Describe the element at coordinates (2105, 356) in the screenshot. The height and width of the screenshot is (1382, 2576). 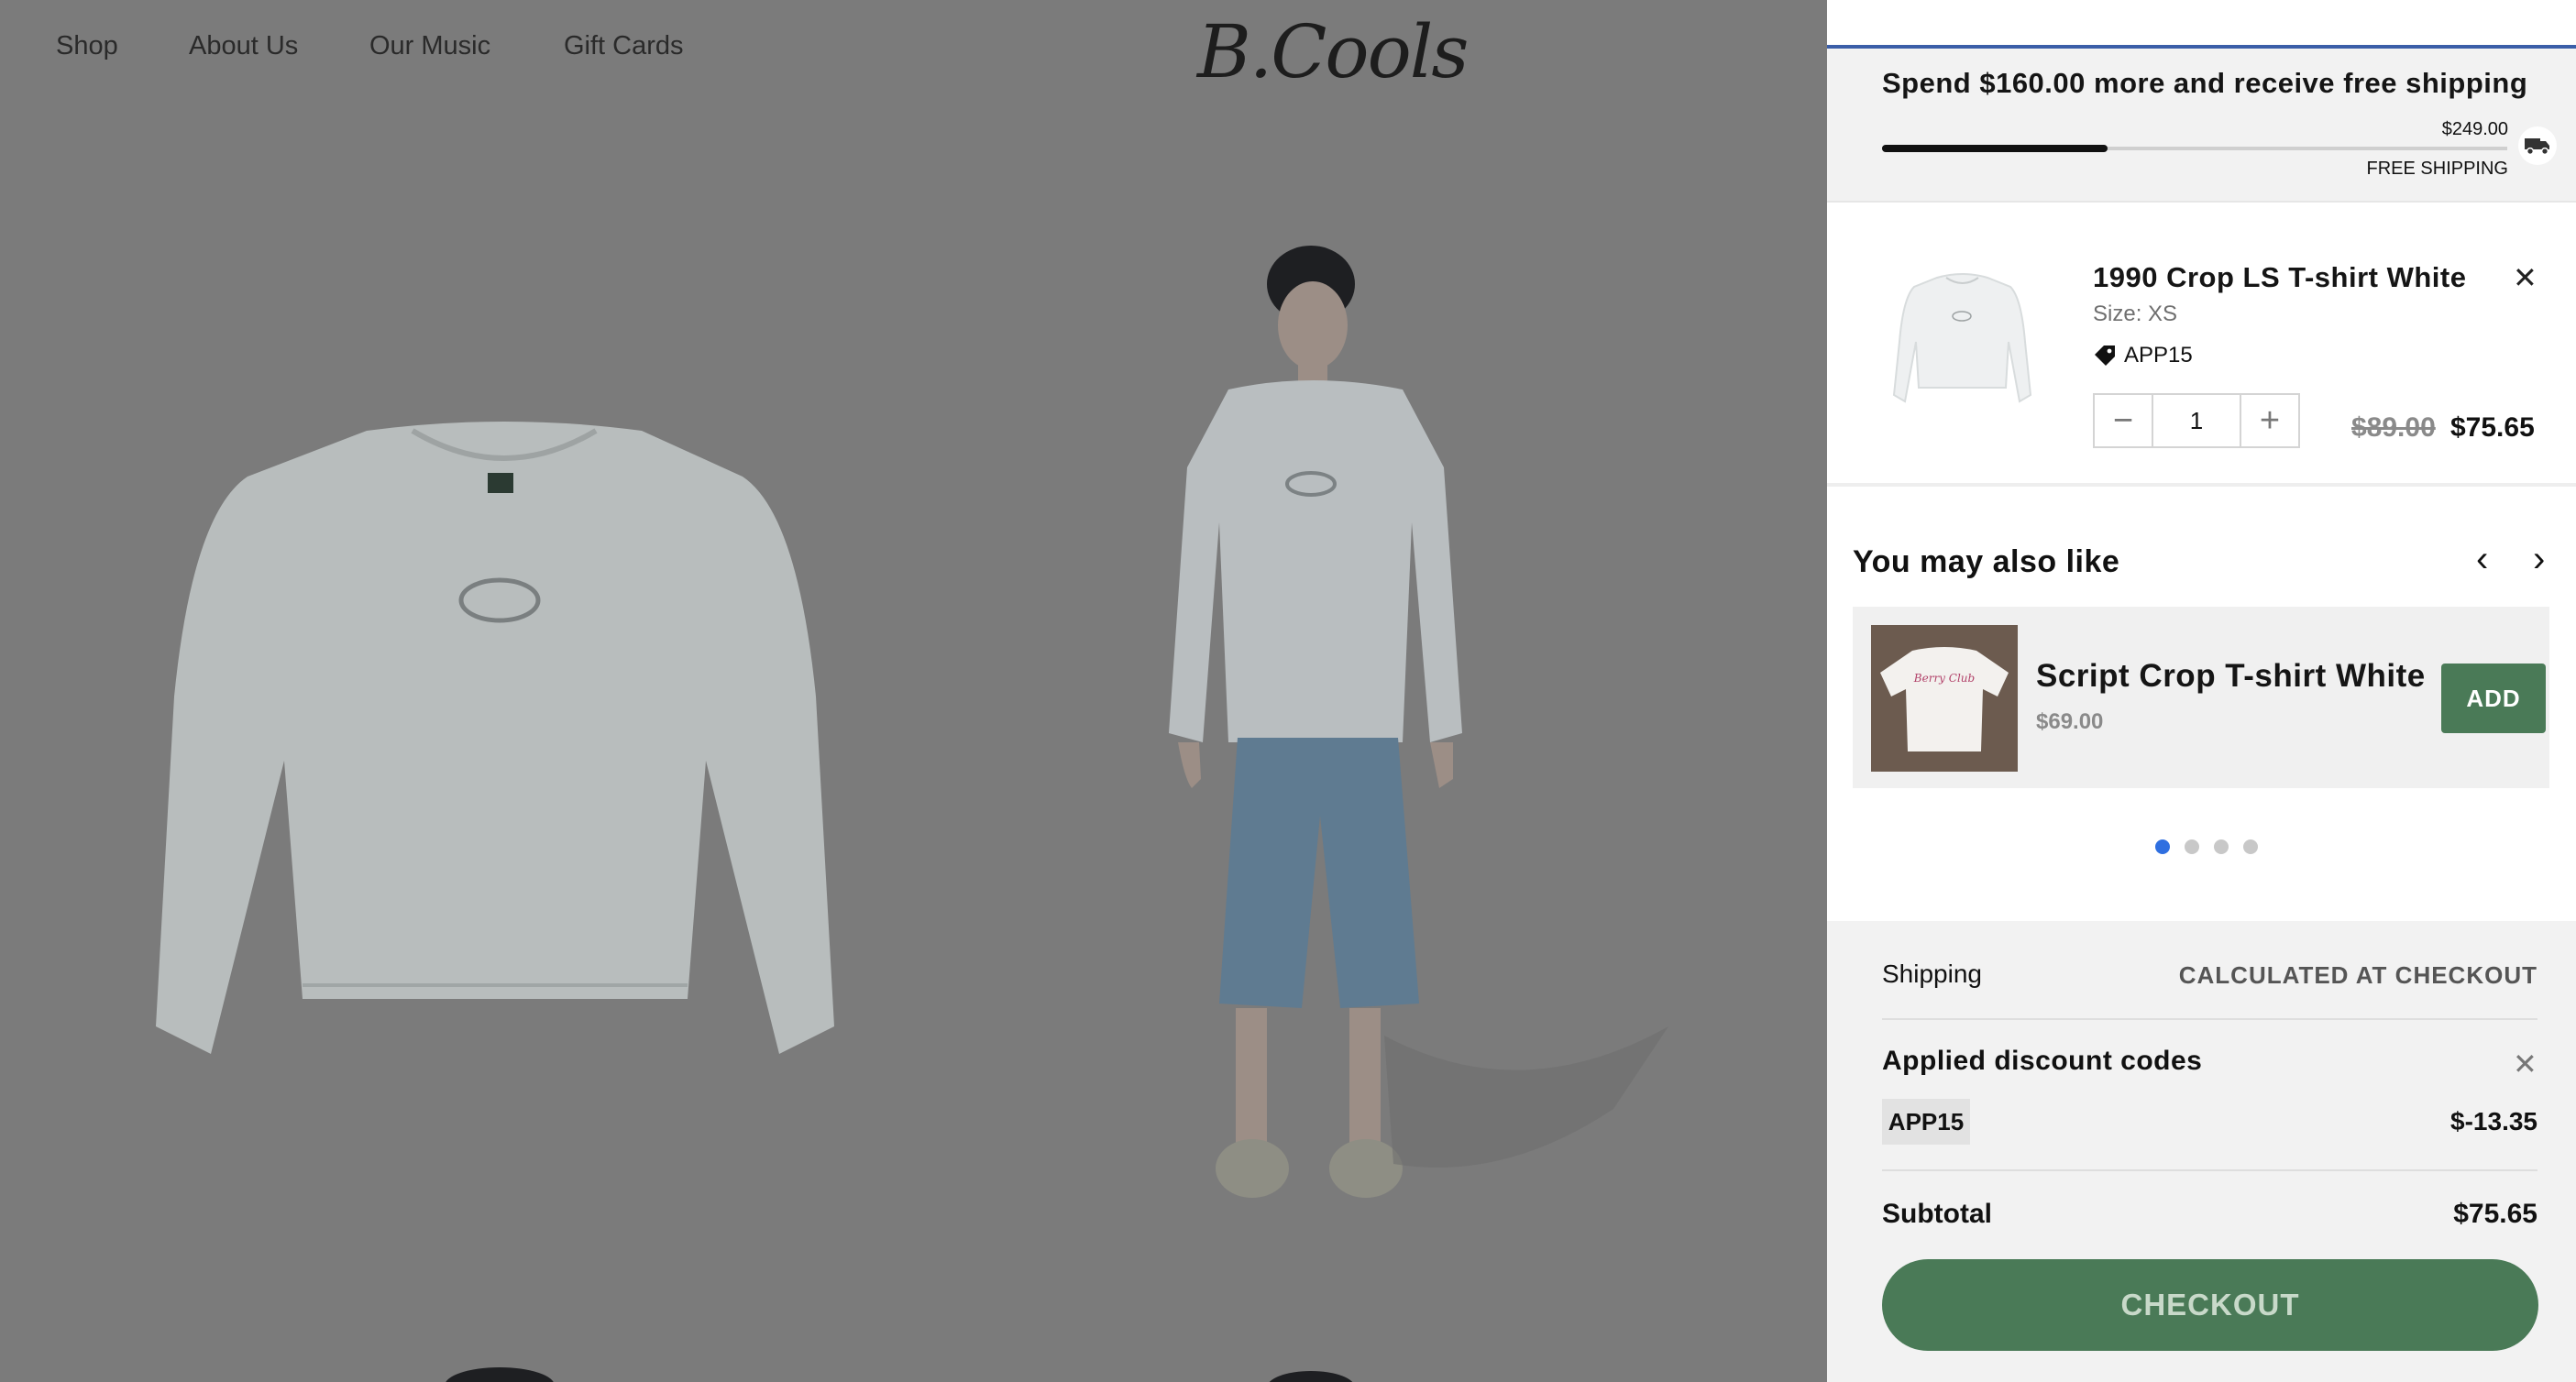
I see `tag-icon` at that location.